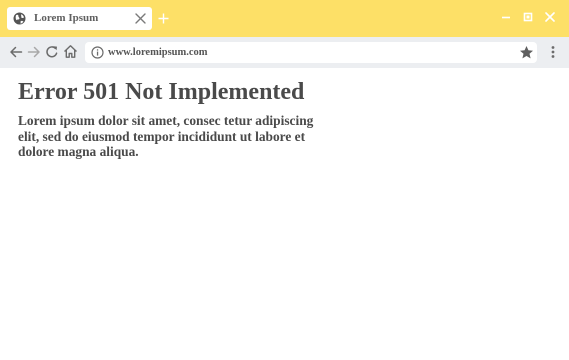 The image size is (569, 360). What do you see at coordinates (284, 18) in the screenshot?
I see `title-bar: Lorem Ipsum` at bounding box center [284, 18].